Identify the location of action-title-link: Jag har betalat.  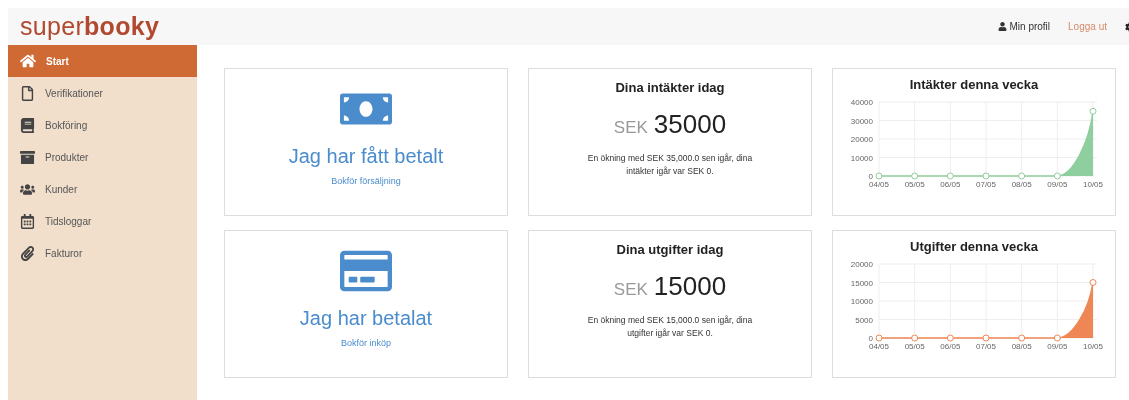
(366, 318).